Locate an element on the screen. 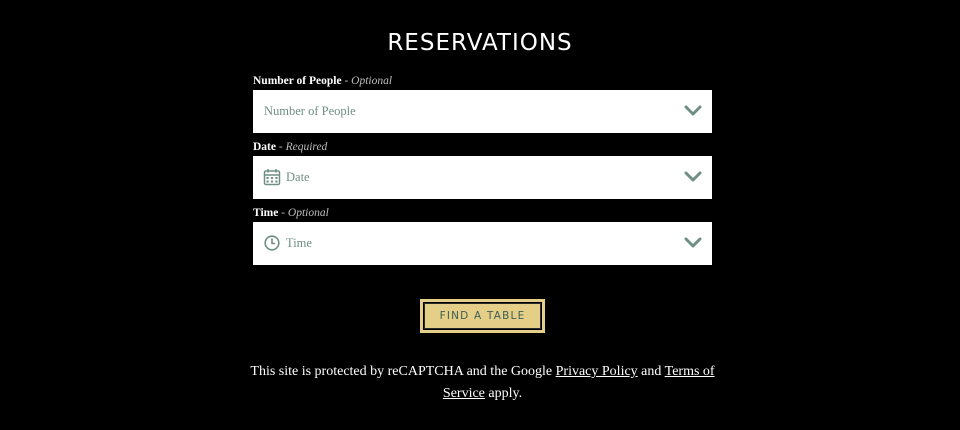  people-select: Number of People is located at coordinates (482, 111).